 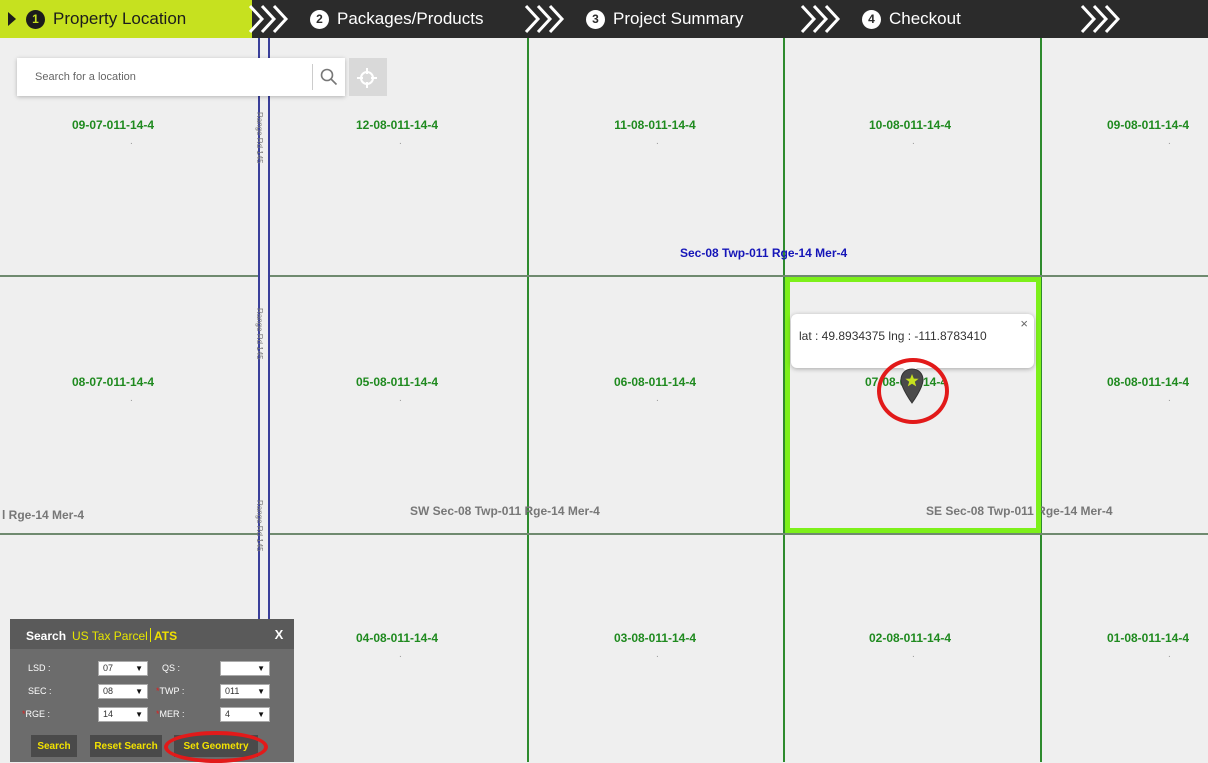 What do you see at coordinates (319, 19) in the screenshot?
I see `step-number: 2` at bounding box center [319, 19].